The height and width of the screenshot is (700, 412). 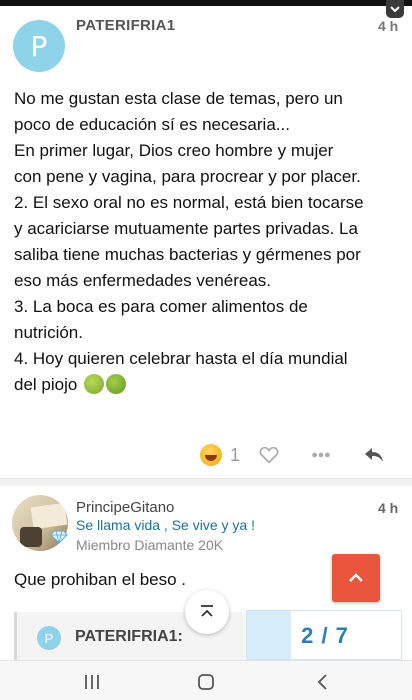 What do you see at coordinates (161, 306) in the screenshot?
I see `post-line: 3. La boca es para comer alimentos de` at bounding box center [161, 306].